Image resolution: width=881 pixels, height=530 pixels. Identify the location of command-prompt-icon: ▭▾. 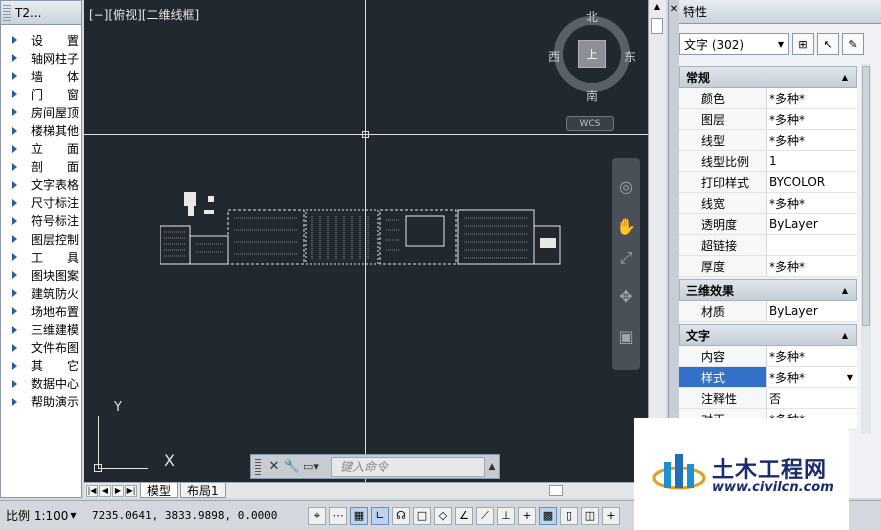
(317, 467).